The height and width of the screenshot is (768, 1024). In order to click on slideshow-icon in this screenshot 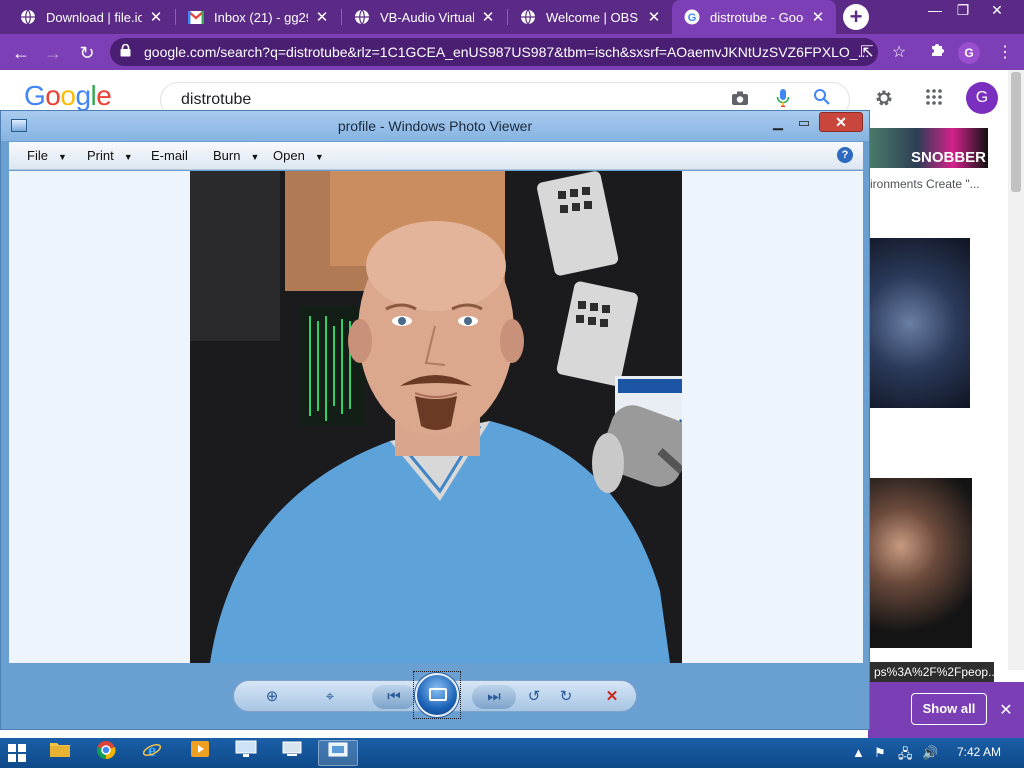, I will do `click(438, 694)`.